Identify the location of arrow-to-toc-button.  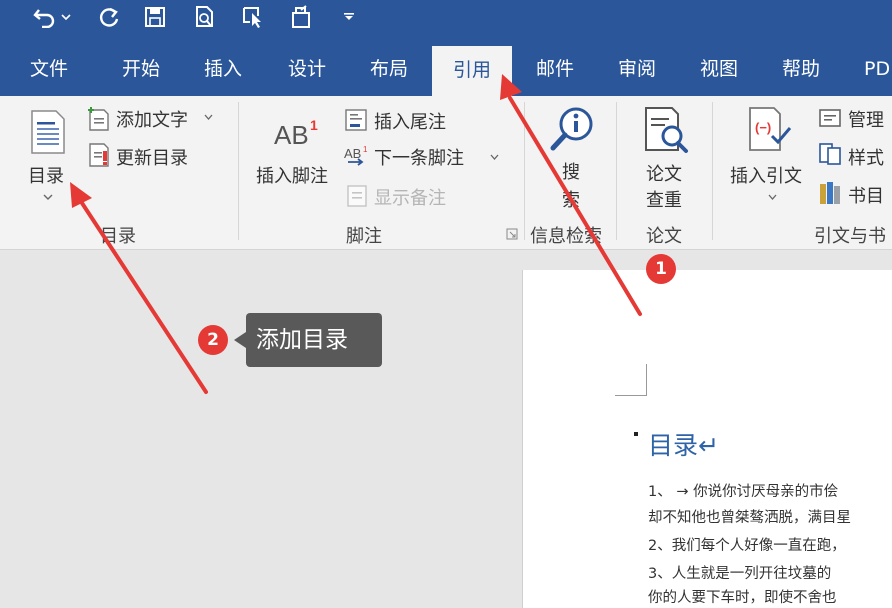
(139, 288).